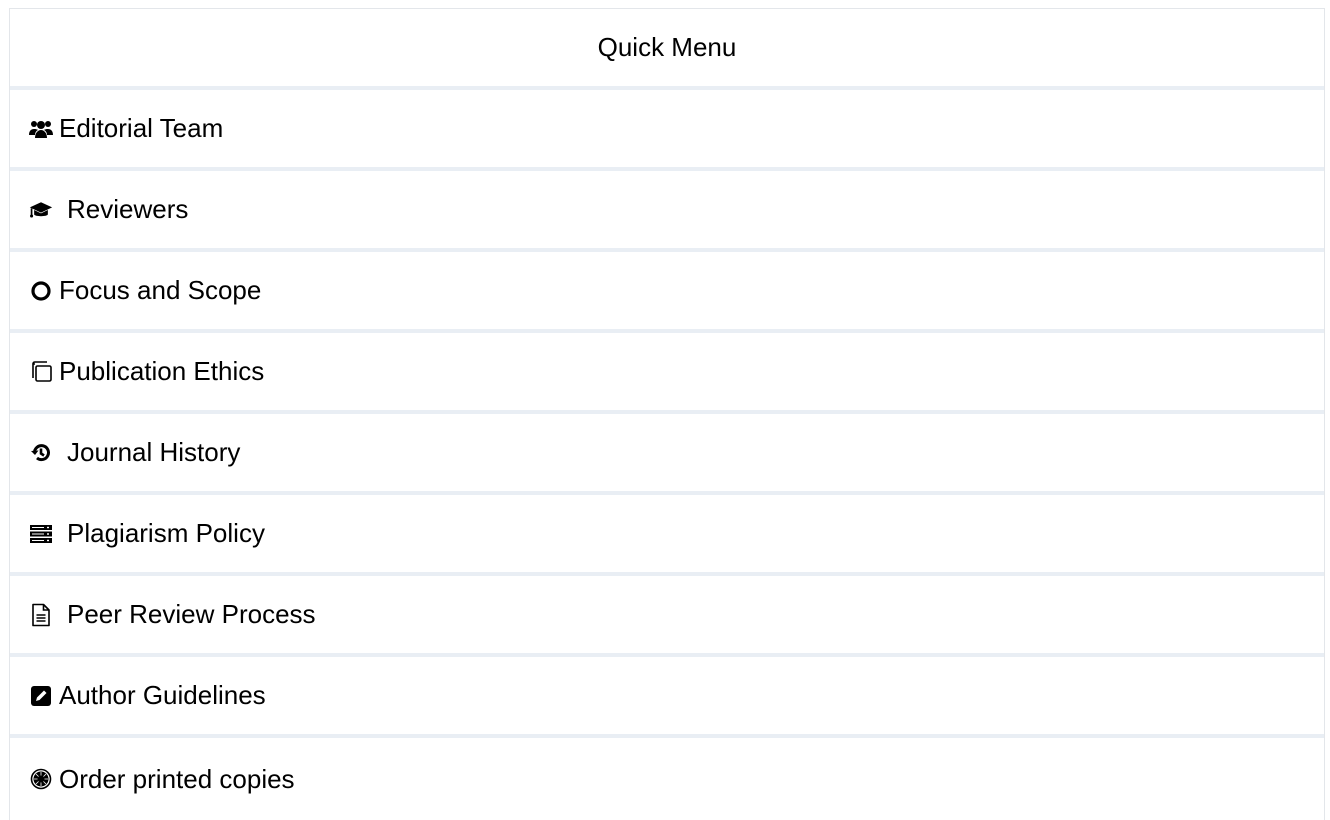 This screenshot has width=1330, height=820. Describe the element at coordinates (154, 452) in the screenshot. I see `menu-item-label: Journal History` at that location.